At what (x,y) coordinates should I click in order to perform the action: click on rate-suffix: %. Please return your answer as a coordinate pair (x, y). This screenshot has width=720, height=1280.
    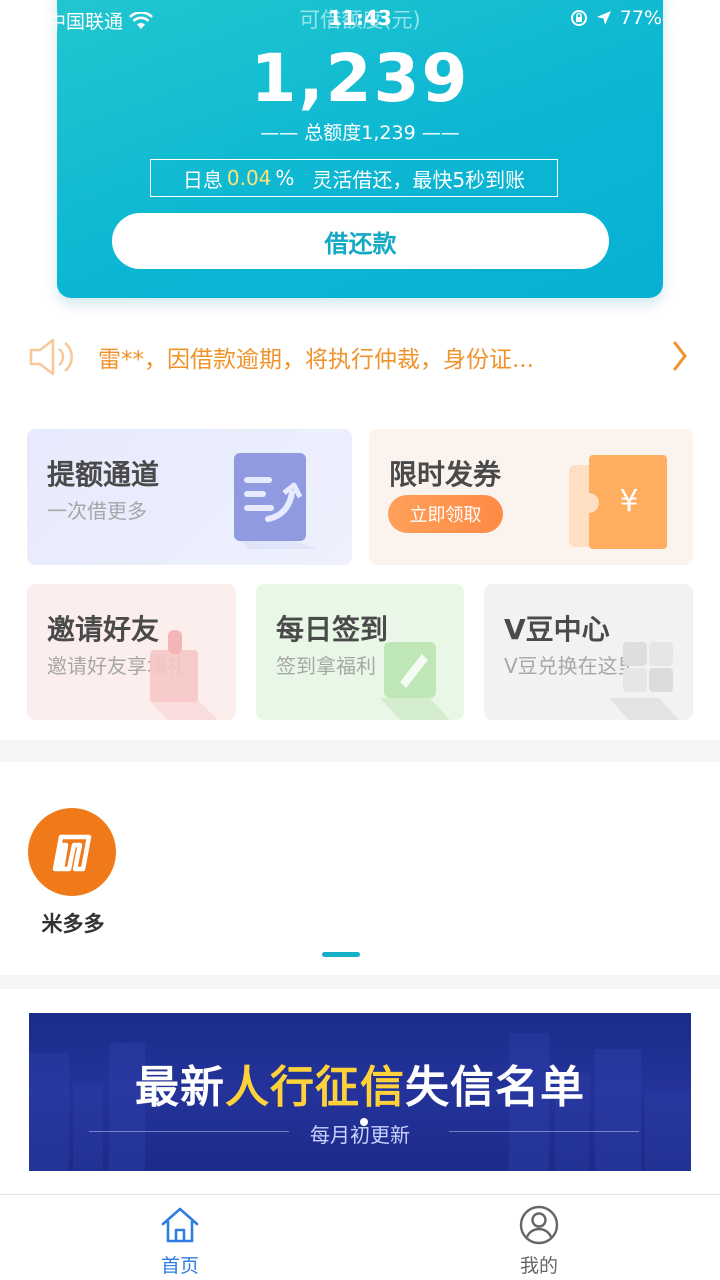
    Looking at the image, I should click on (285, 178).